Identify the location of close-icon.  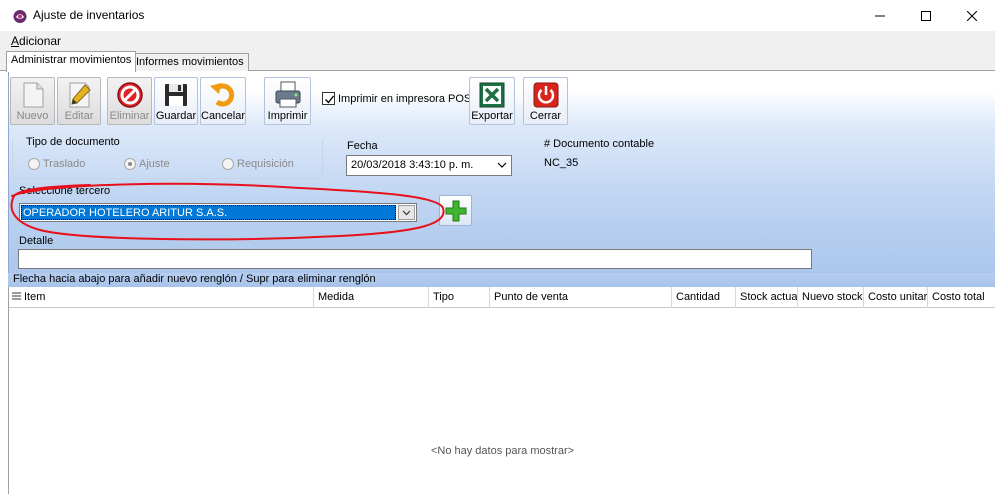
(972, 15).